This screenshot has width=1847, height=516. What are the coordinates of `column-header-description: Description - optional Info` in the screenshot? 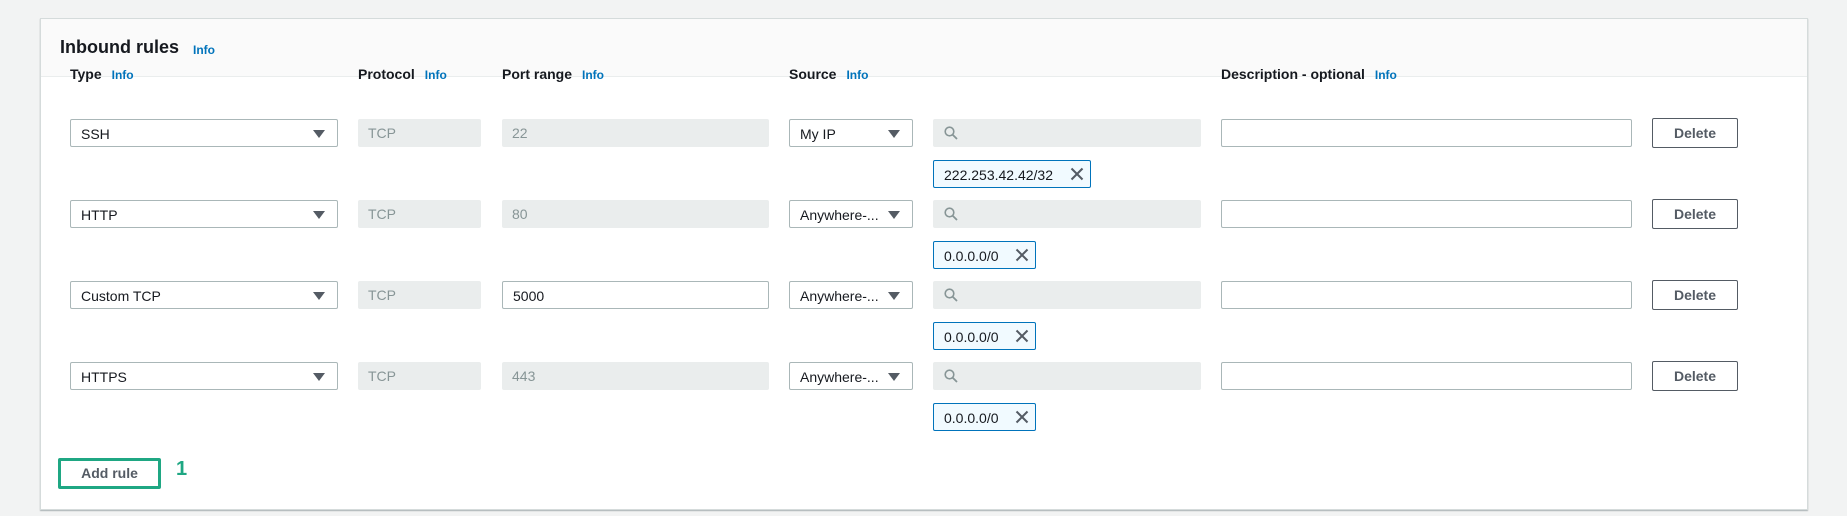 It's located at (1309, 74).